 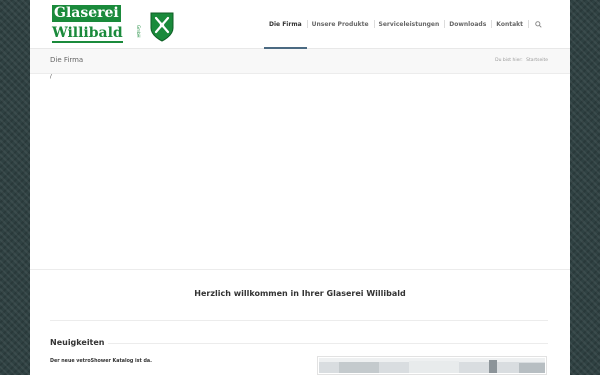 I want to click on search-button, so click(x=538, y=24).